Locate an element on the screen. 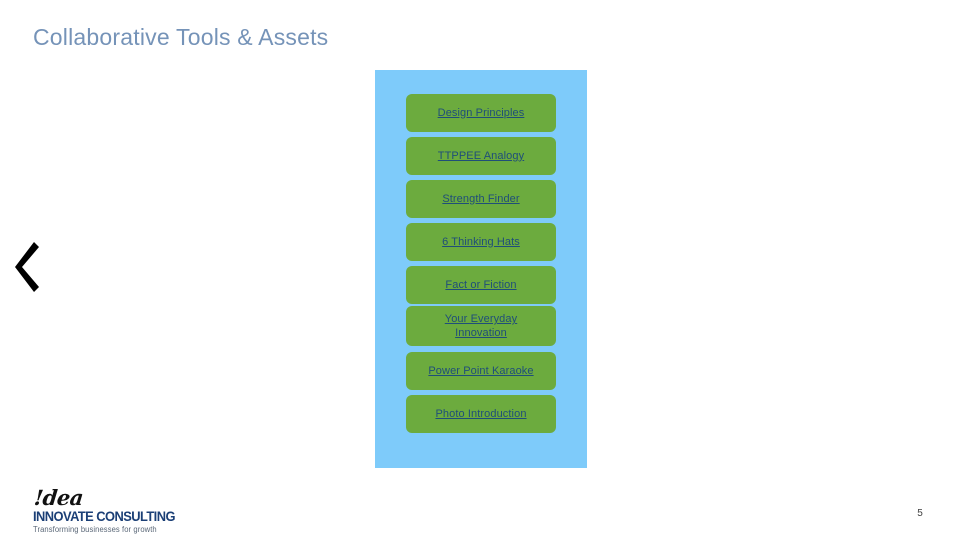 The height and width of the screenshot is (540, 960). menu-button-power-point-karaoke: Power Point Karaoke is located at coordinates (481, 371).